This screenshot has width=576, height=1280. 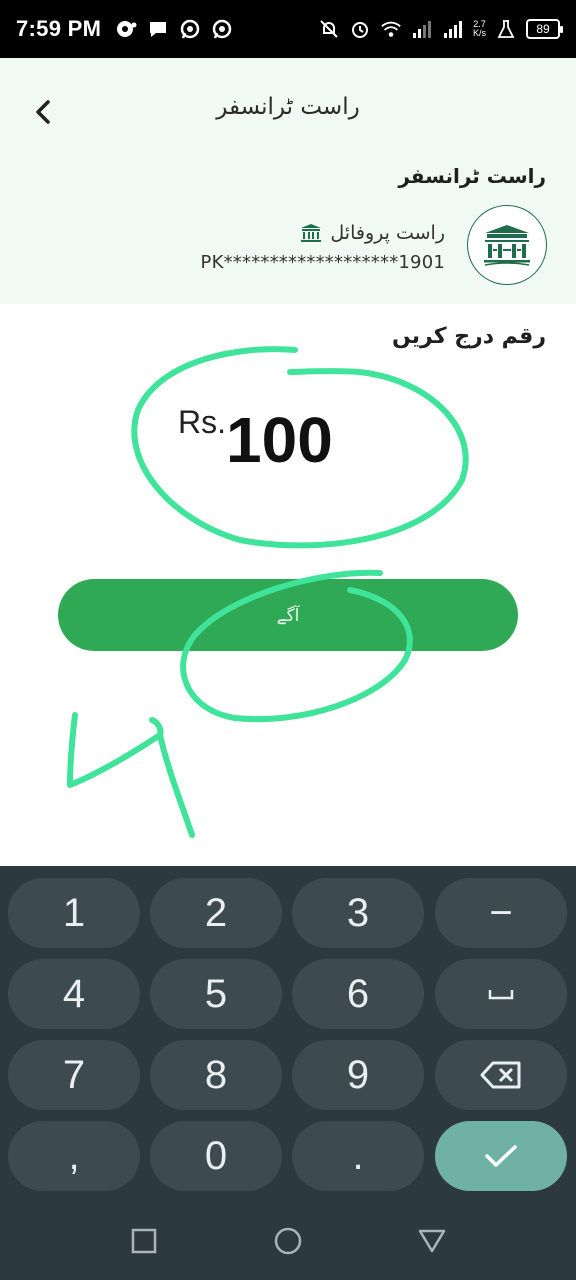 I want to click on alarm-icon, so click(x=360, y=29).